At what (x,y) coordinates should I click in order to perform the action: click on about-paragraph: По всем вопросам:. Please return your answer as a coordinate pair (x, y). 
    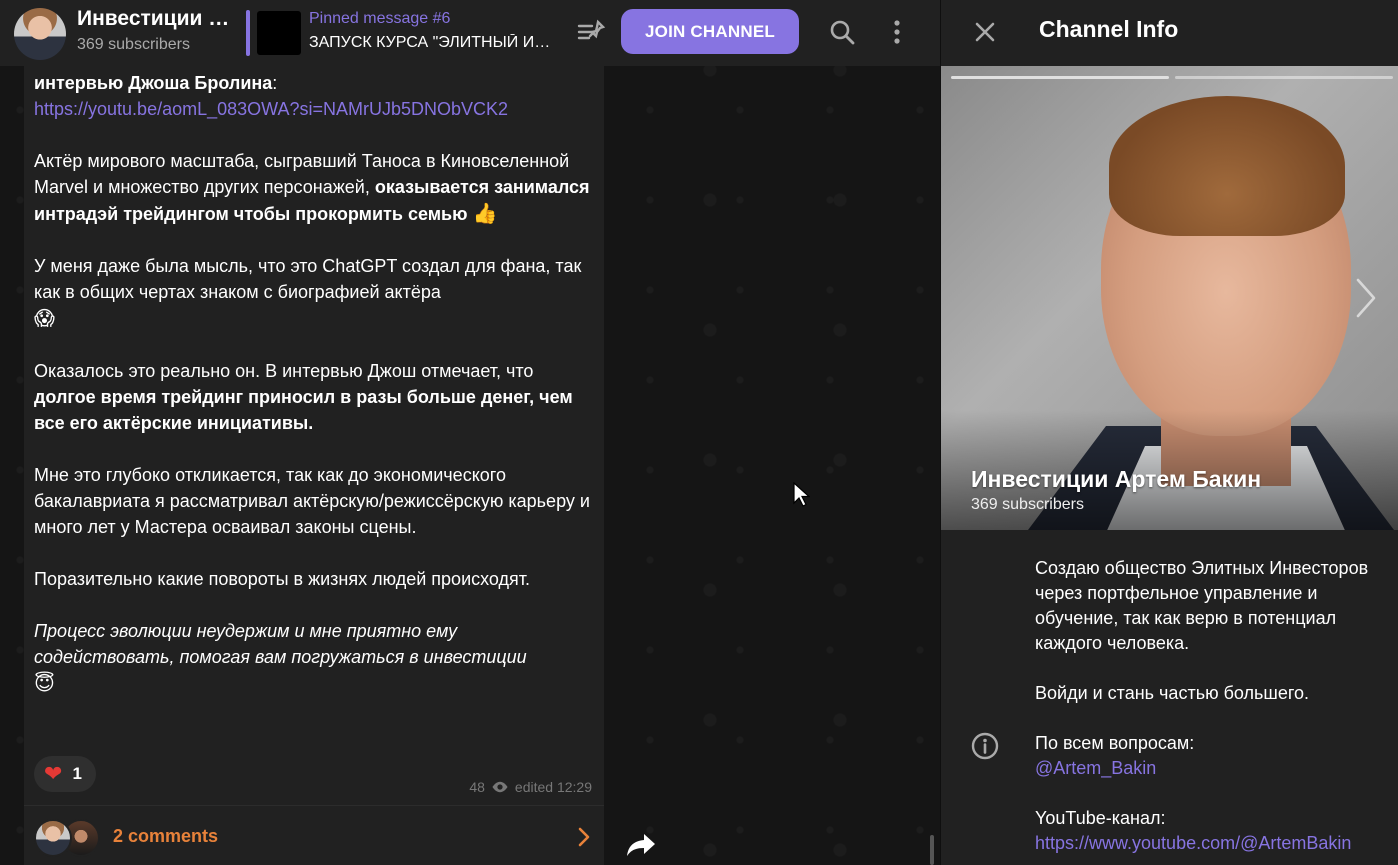
    Looking at the image, I should click on (1115, 743).